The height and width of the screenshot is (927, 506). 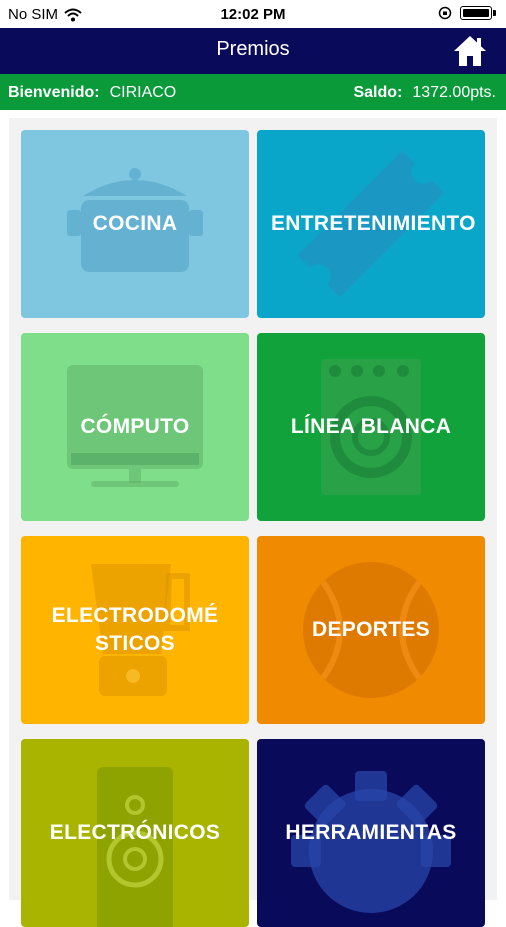 I want to click on category-tile-deportes: DEPORTES, so click(x=371, y=630).